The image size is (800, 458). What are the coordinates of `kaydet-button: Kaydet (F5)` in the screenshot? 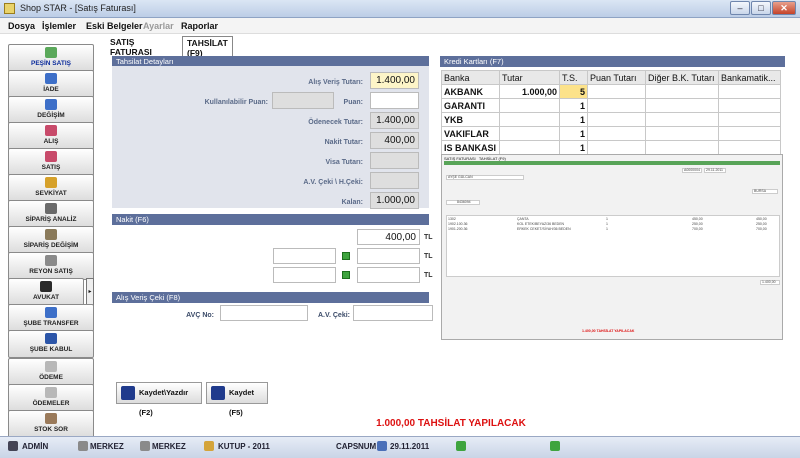 It's located at (237, 399).